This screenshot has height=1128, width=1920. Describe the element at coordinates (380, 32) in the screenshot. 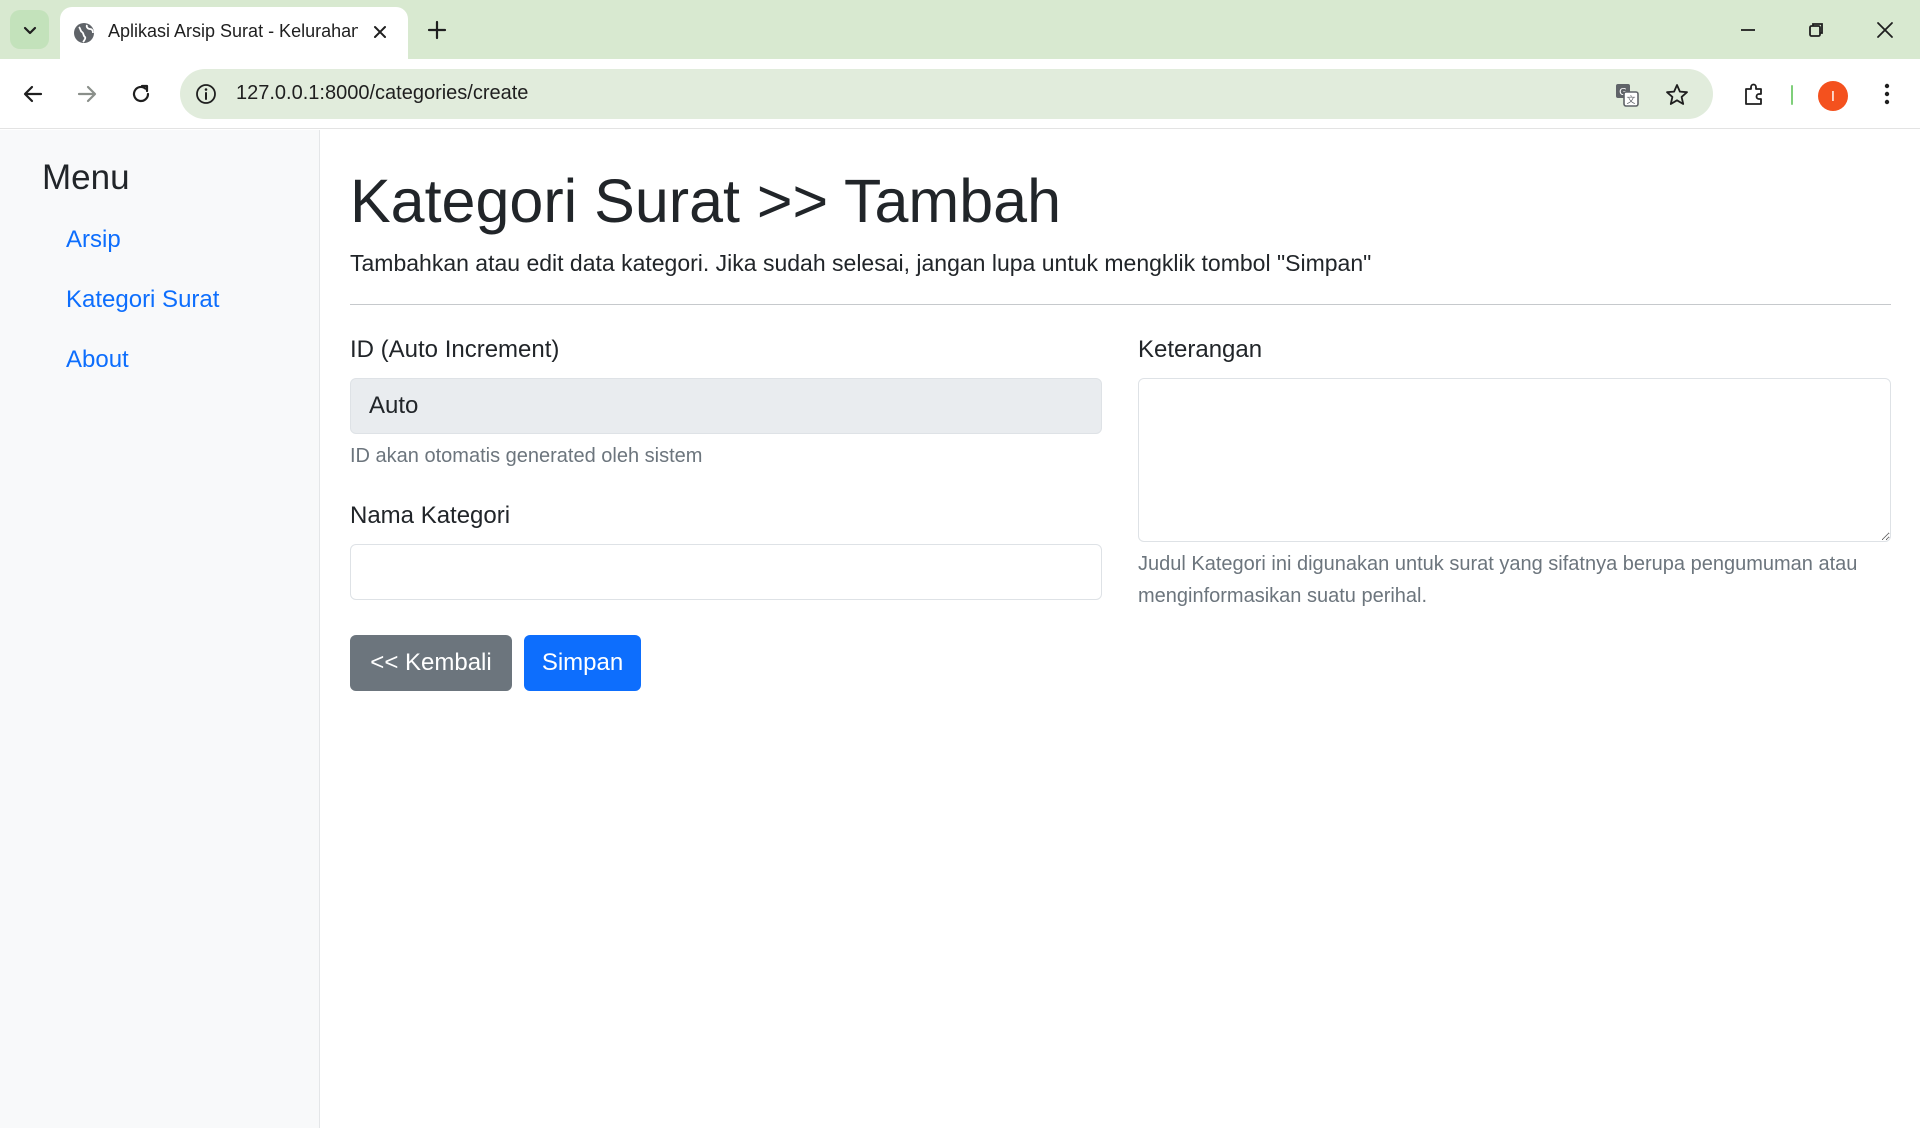

I see `close-icon` at that location.